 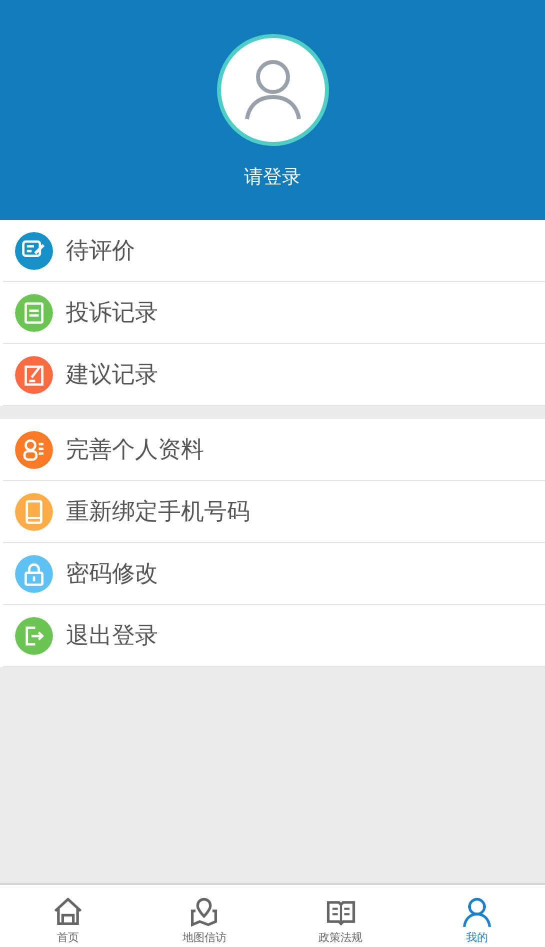 I want to click on tab: 政策法规, so click(x=340, y=916).